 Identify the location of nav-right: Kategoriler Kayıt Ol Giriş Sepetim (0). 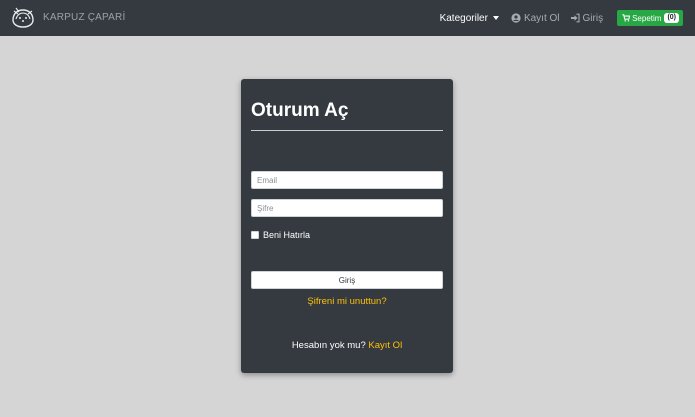
(567, 18).